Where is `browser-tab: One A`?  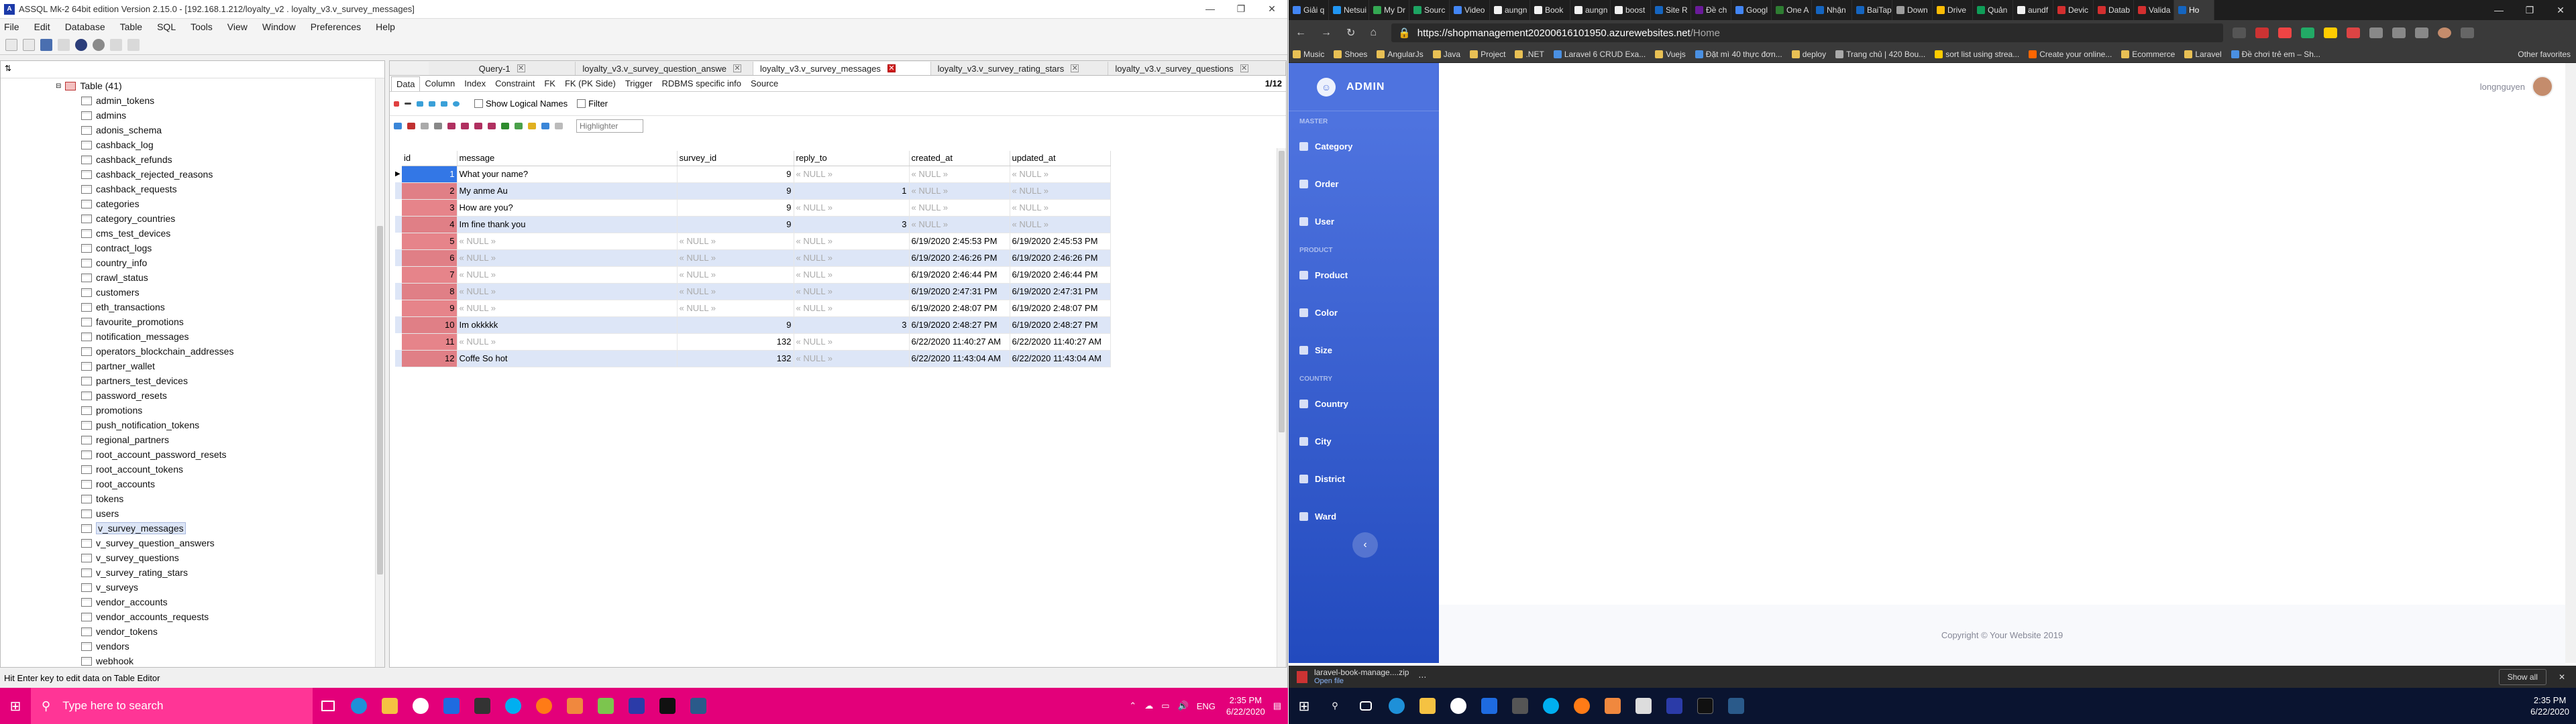
browser-tab: One A is located at coordinates (1792, 10).